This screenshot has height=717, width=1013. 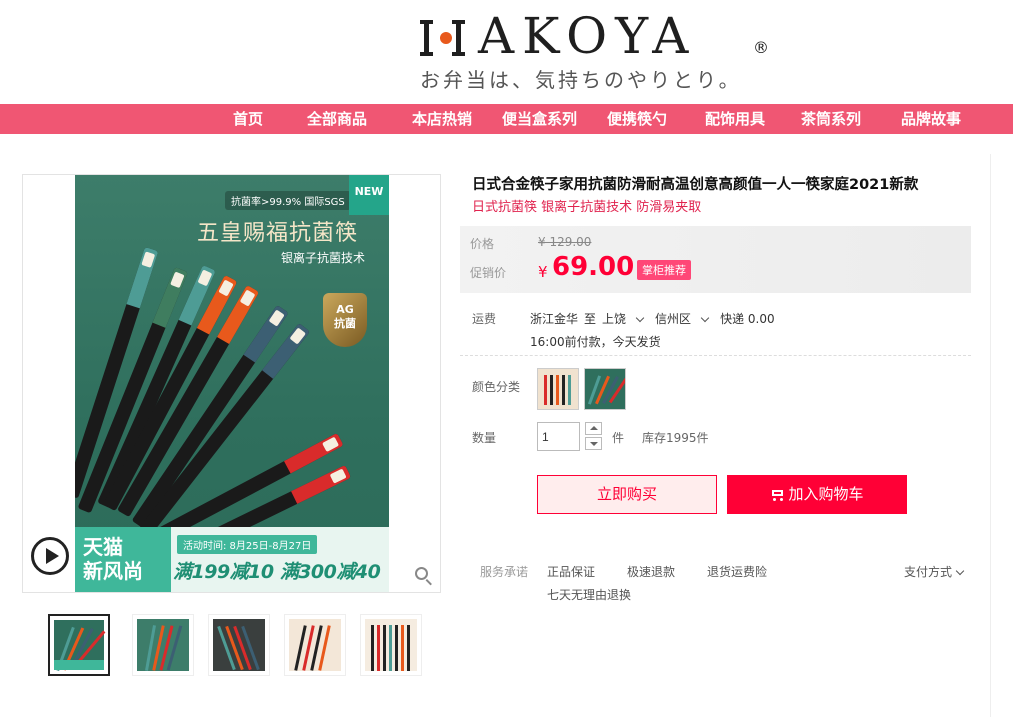 What do you see at coordinates (664, 270) in the screenshot?
I see `promo-tag: 掌柜推荐` at bounding box center [664, 270].